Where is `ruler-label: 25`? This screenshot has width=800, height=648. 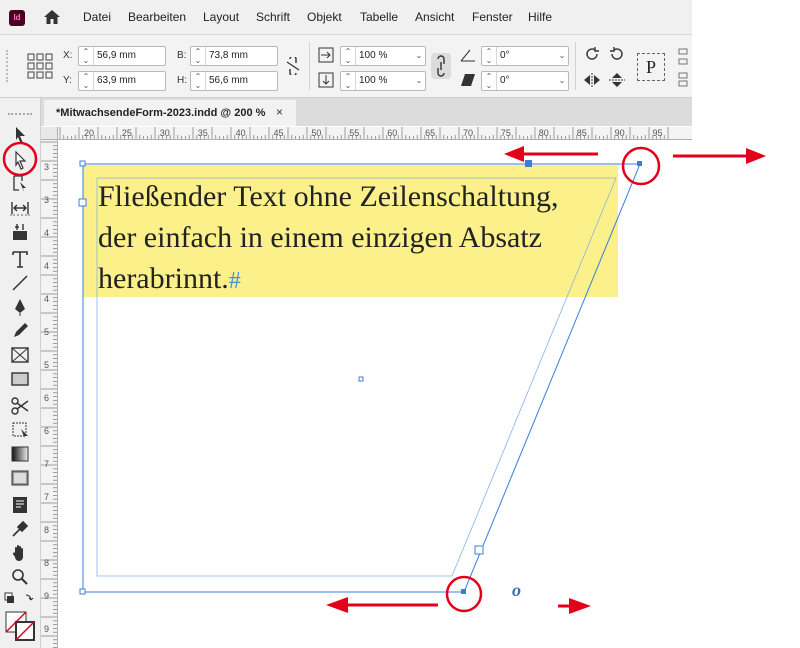
ruler-label: 25 is located at coordinates (127, 133).